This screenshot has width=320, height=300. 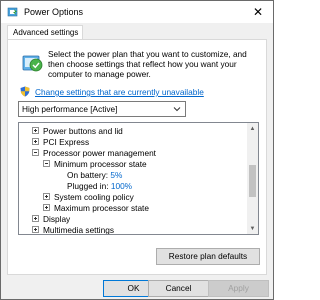 What do you see at coordinates (96, 208) in the screenshot?
I see `tree-item-maximum-processor-state: Maximum processor state` at bounding box center [96, 208].